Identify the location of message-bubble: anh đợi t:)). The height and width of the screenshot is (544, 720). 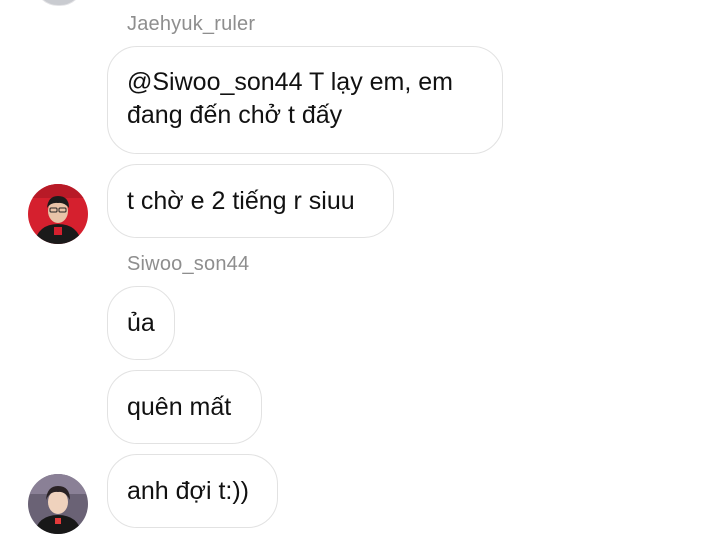
(192, 491).